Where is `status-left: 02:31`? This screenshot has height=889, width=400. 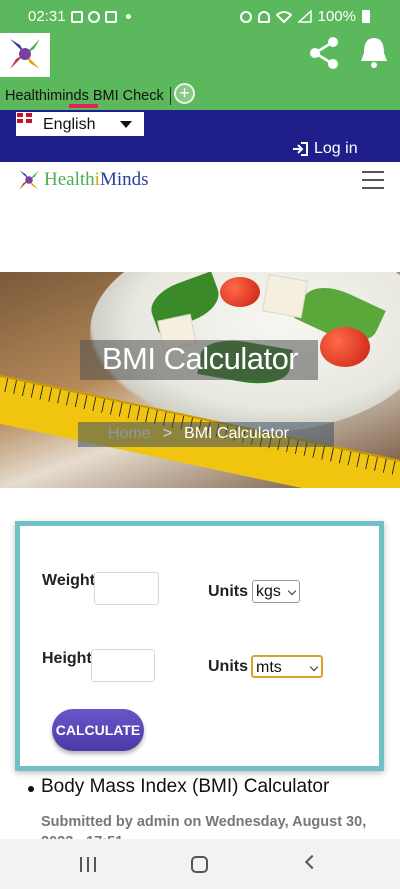 status-left: 02:31 is located at coordinates (79, 16).